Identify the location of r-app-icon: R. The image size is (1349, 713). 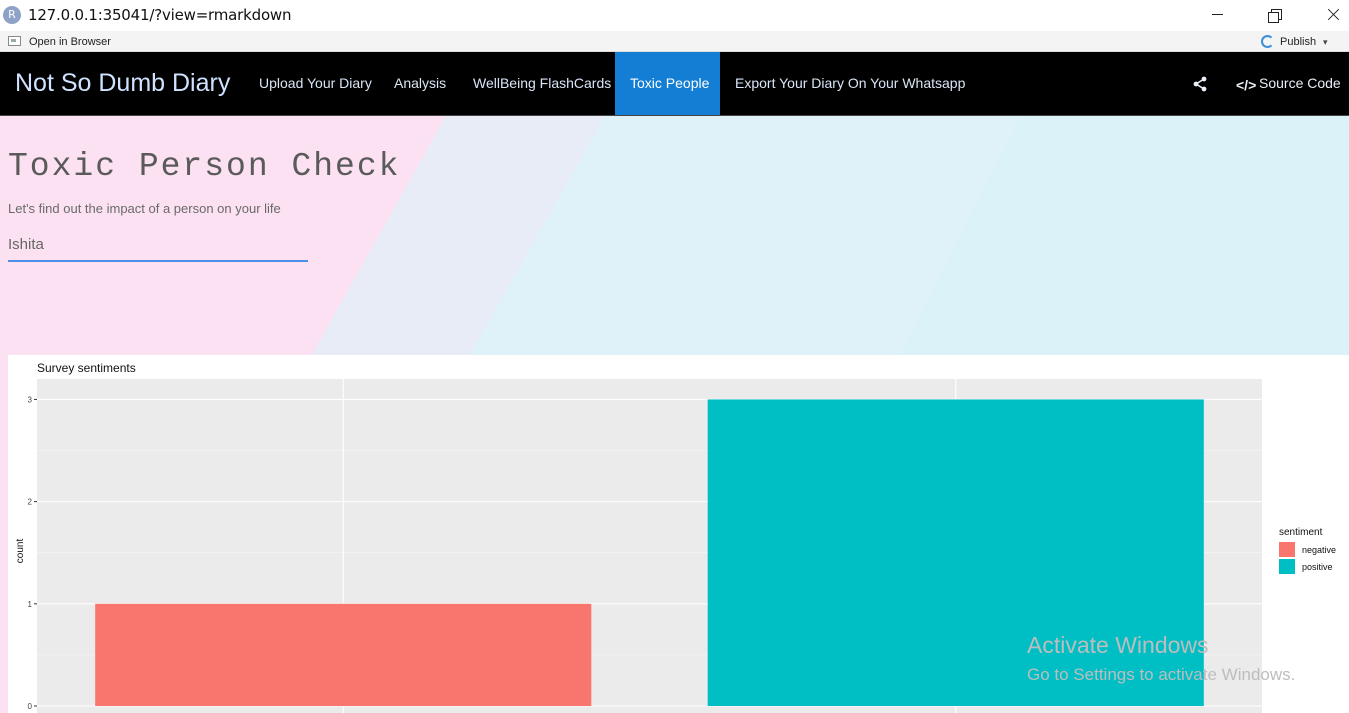
(12, 15).